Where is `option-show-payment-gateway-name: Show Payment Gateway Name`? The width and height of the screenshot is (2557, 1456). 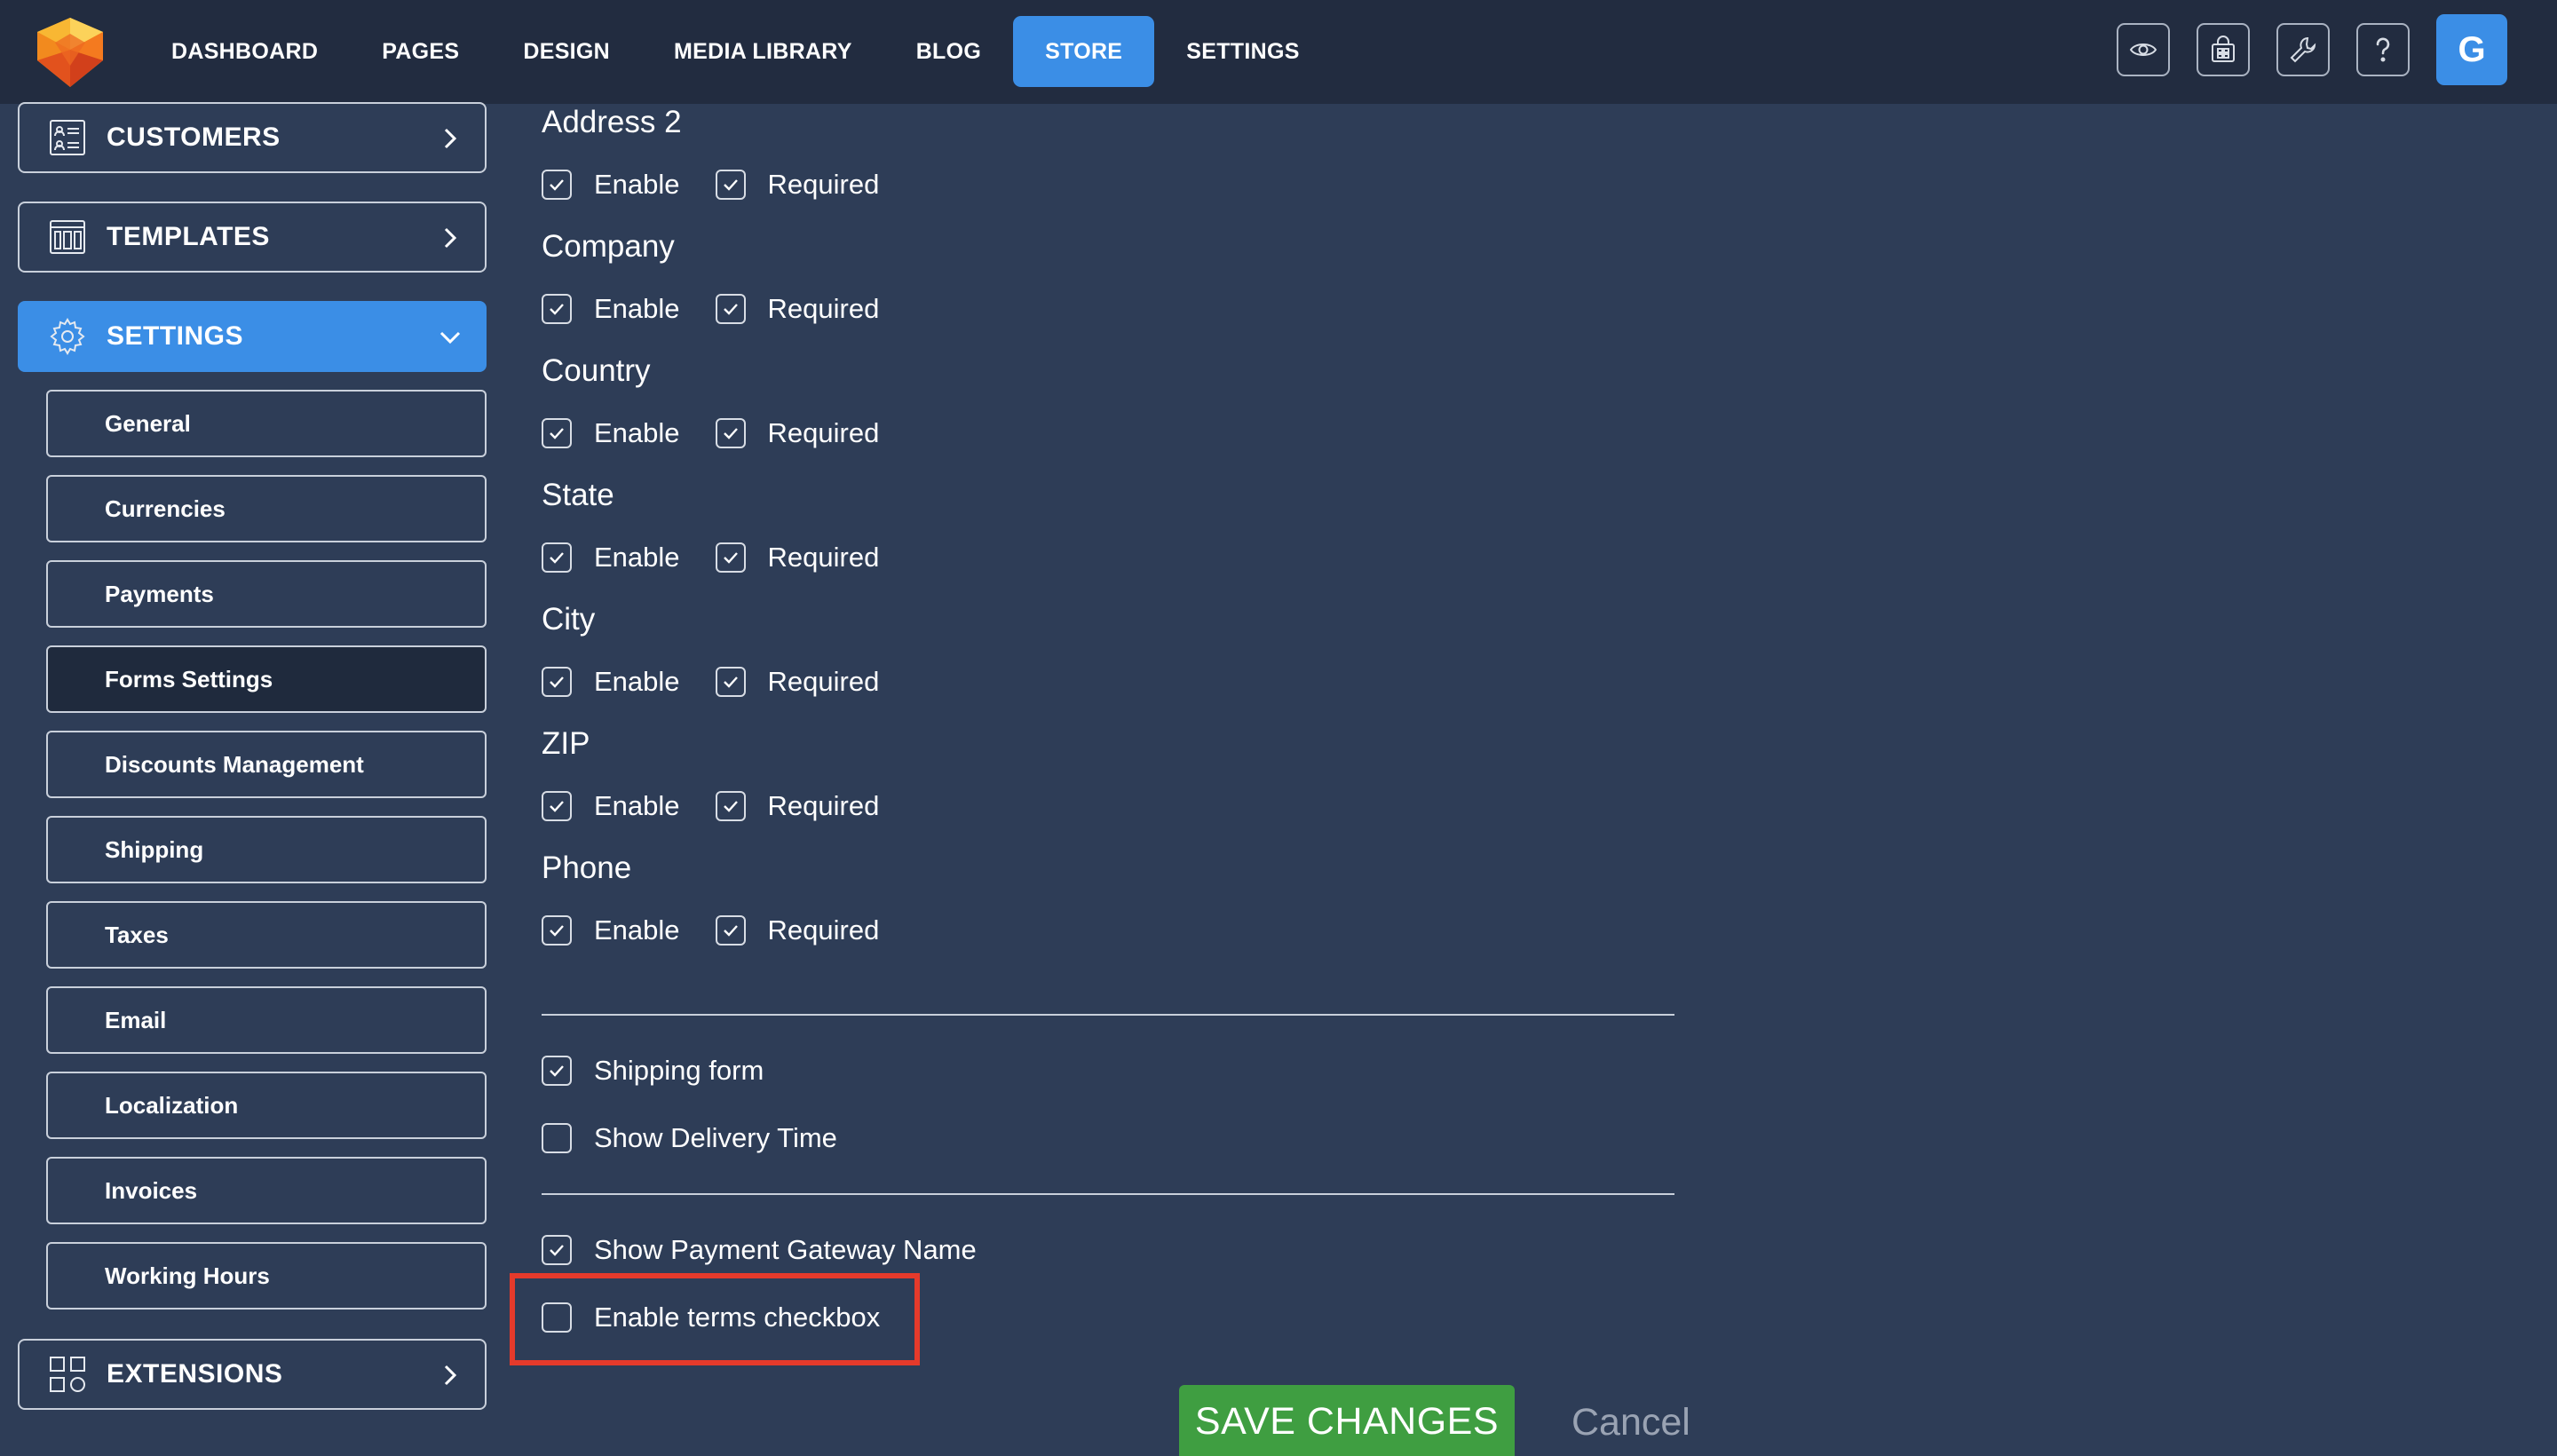 option-show-payment-gateway-name: Show Payment Gateway Name is located at coordinates (759, 1250).